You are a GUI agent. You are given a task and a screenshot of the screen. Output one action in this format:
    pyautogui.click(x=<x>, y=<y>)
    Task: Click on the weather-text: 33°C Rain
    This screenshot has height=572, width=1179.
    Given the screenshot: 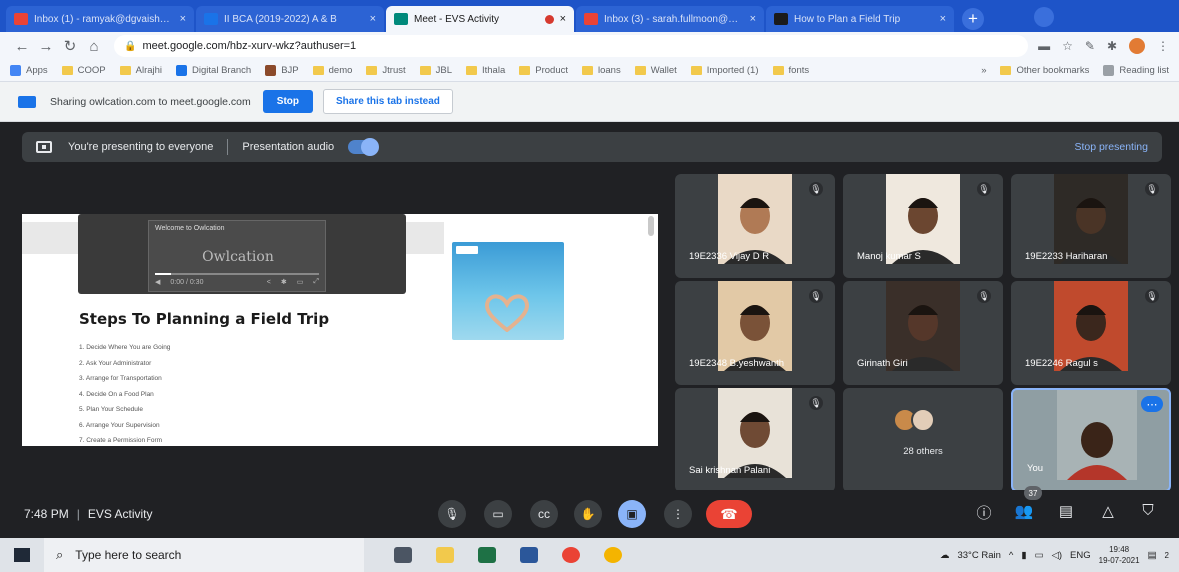 What is the action you would take?
    pyautogui.click(x=978, y=555)
    